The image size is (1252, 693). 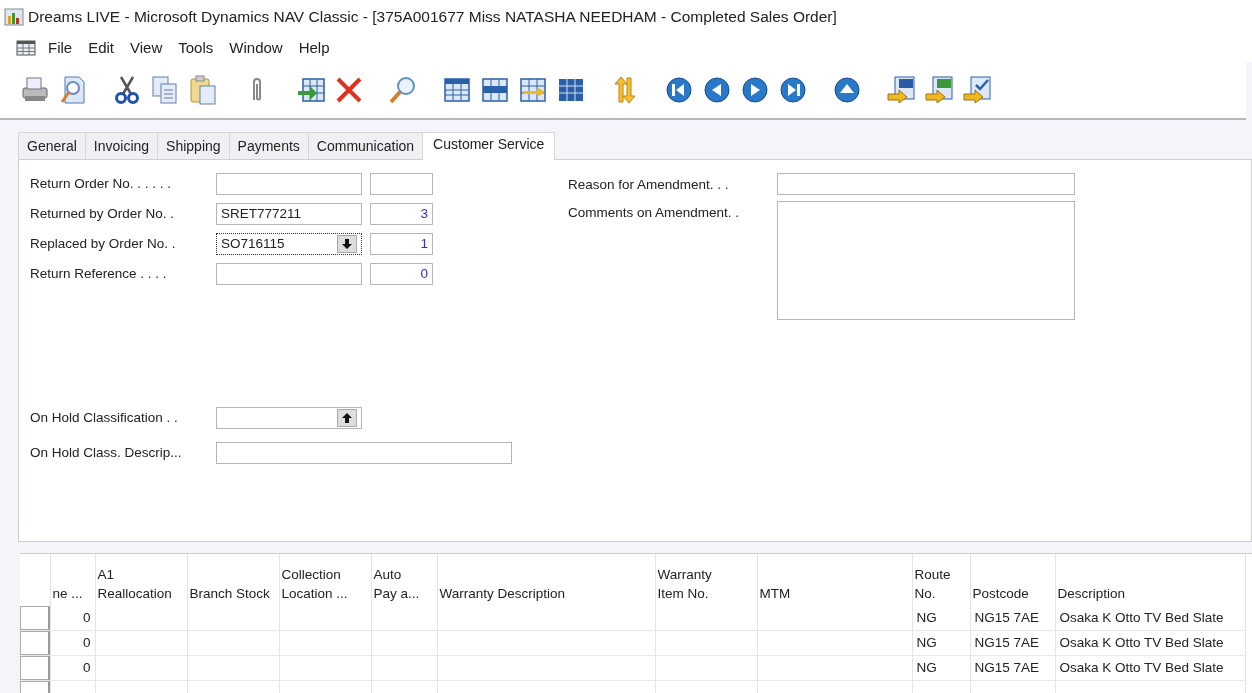 What do you see at coordinates (432, 17) in the screenshot?
I see `window-title: Dreams LIVE - Microsoft Dynamics NAV Classic - [375A001677 Miss NATASHA NEEDHAM - Completed Sales Order]` at bounding box center [432, 17].